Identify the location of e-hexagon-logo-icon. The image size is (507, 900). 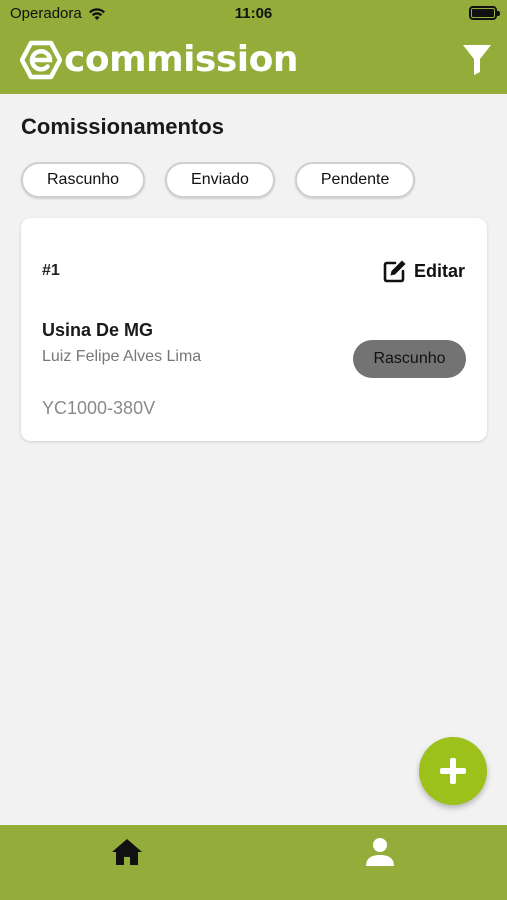
(41, 60).